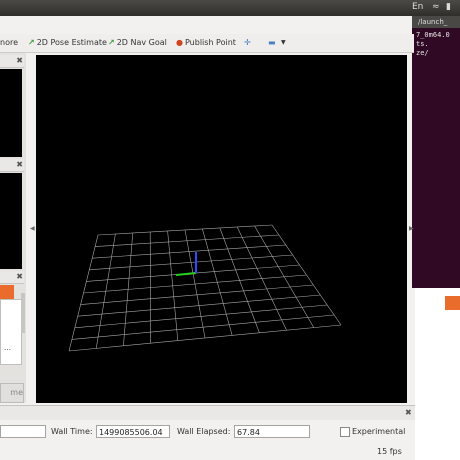 Image resolution: width=460 pixels, height=460 pixels. I want to click on add-tool-icon: ▬, so click(272, 42).